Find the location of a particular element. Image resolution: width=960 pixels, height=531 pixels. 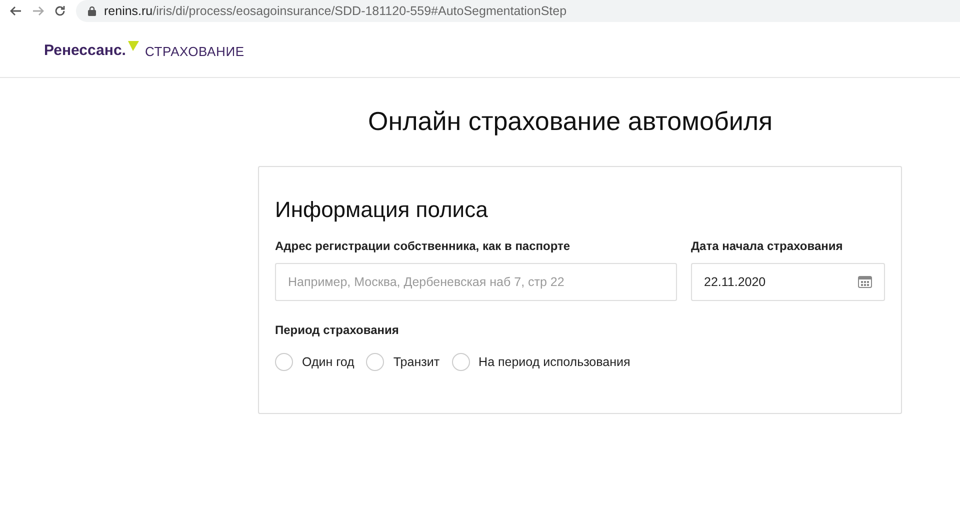

radio-label: Один год is located at coordinates (328, 362).